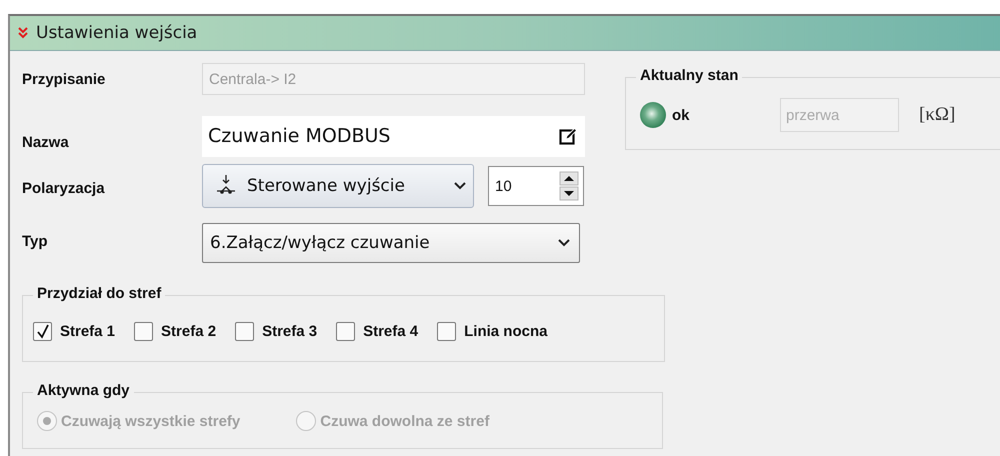 Image resolution: width=1000 pixels, height=456 pixels. Describe the element at coordinates (505, 33) in the screenshot. I see `panel-header: Ustawienia wejścia` at that location.